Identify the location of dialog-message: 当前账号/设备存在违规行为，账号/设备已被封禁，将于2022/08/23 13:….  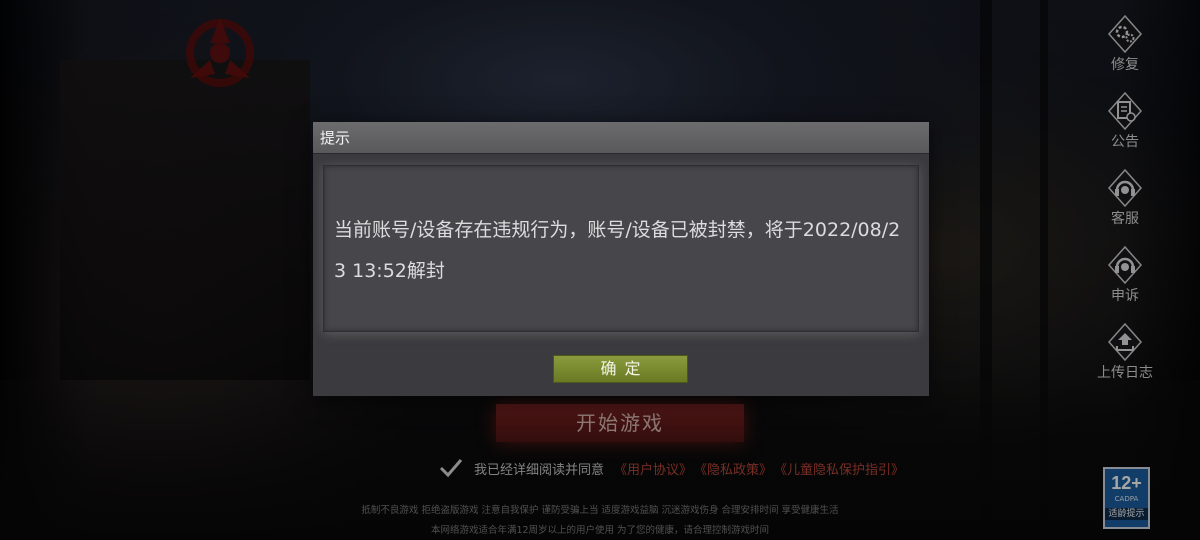
(617, 250).